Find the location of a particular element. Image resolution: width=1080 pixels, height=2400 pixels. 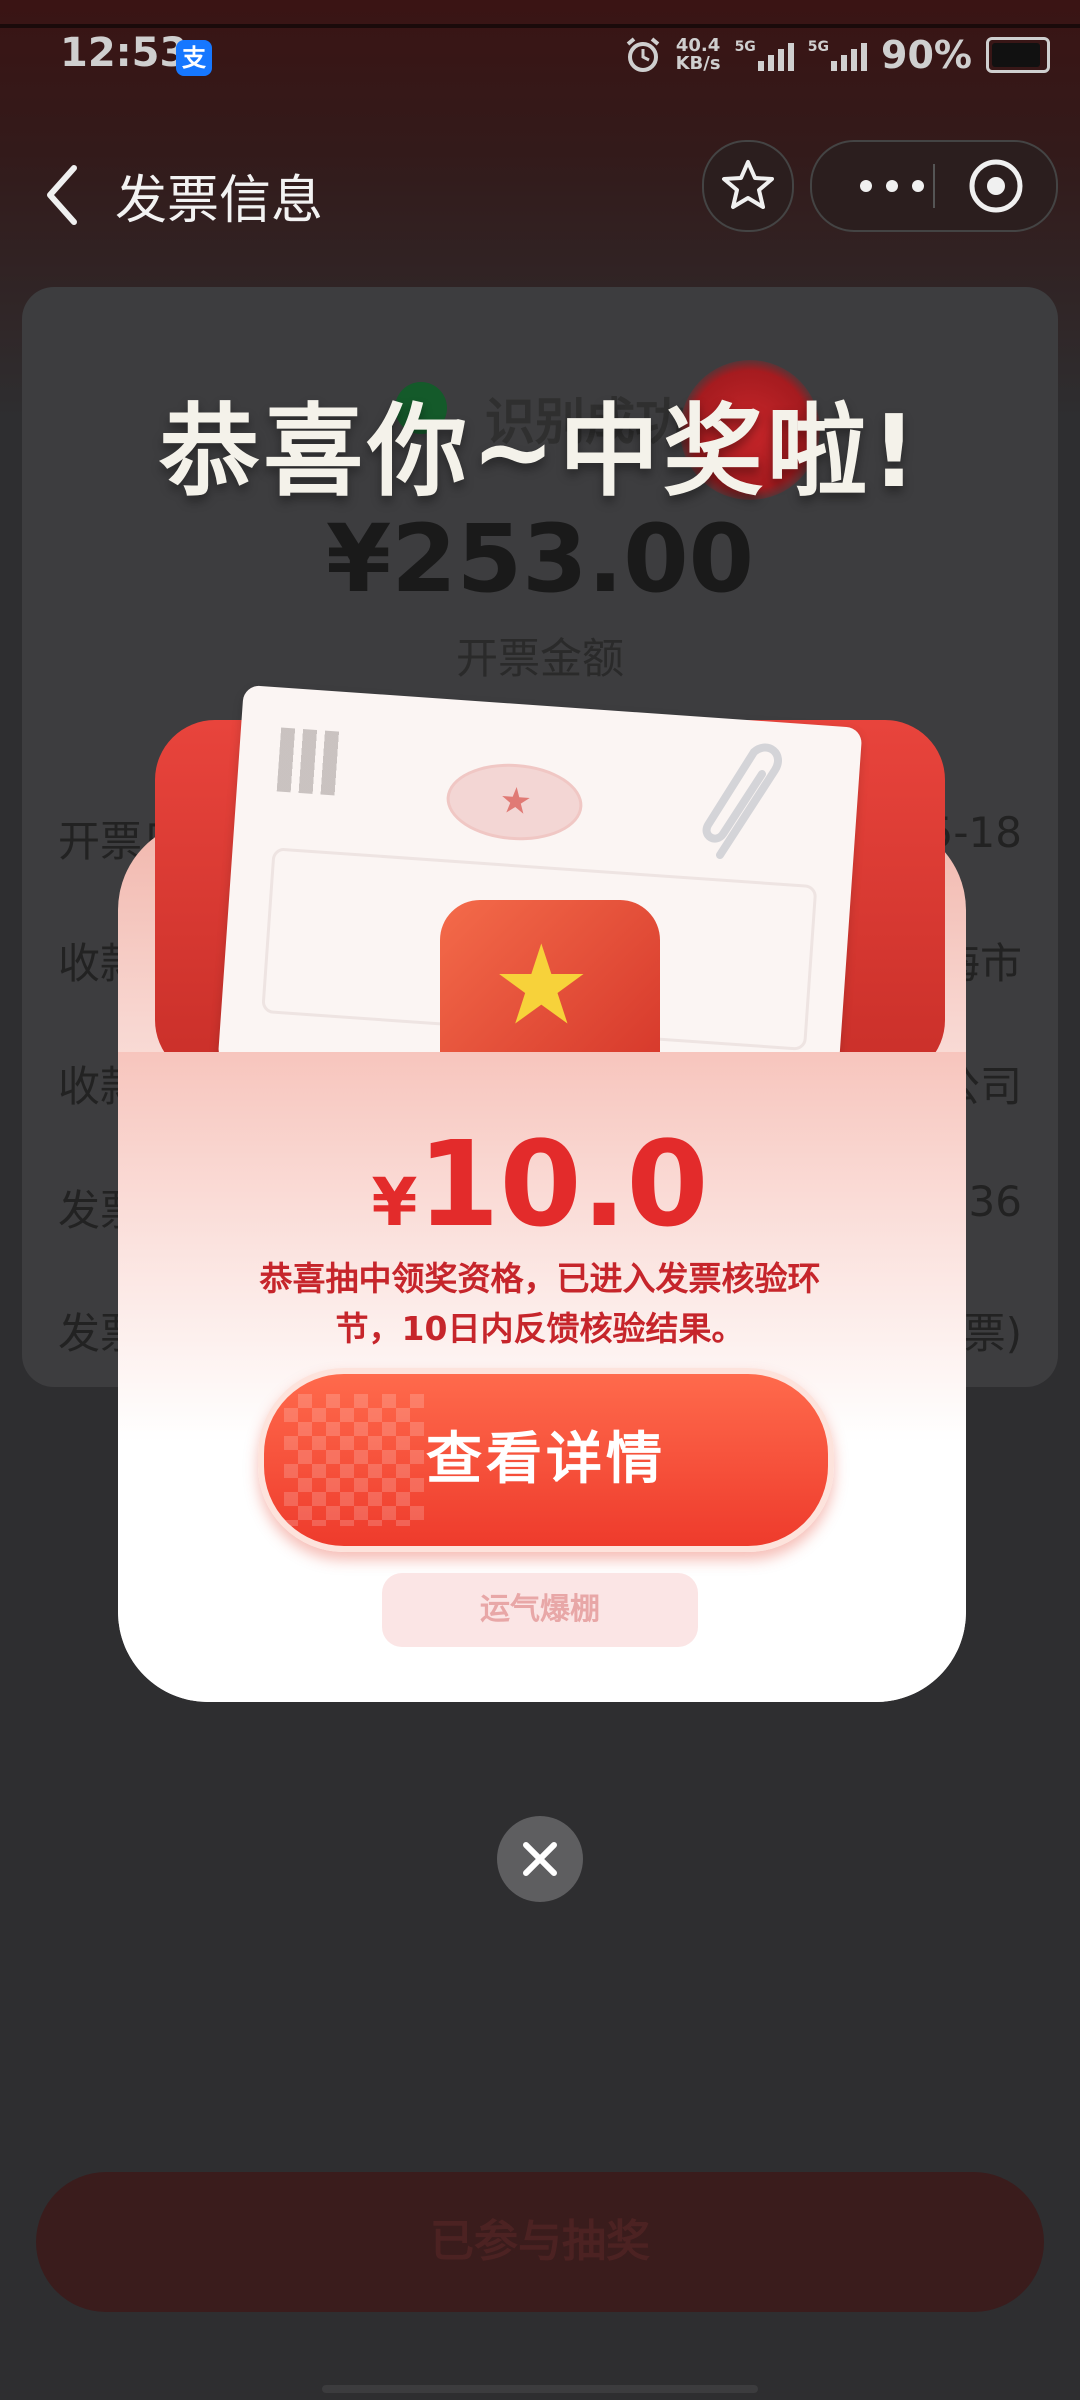

signal-icon-2: 5G is located at coordinates (837, 55).